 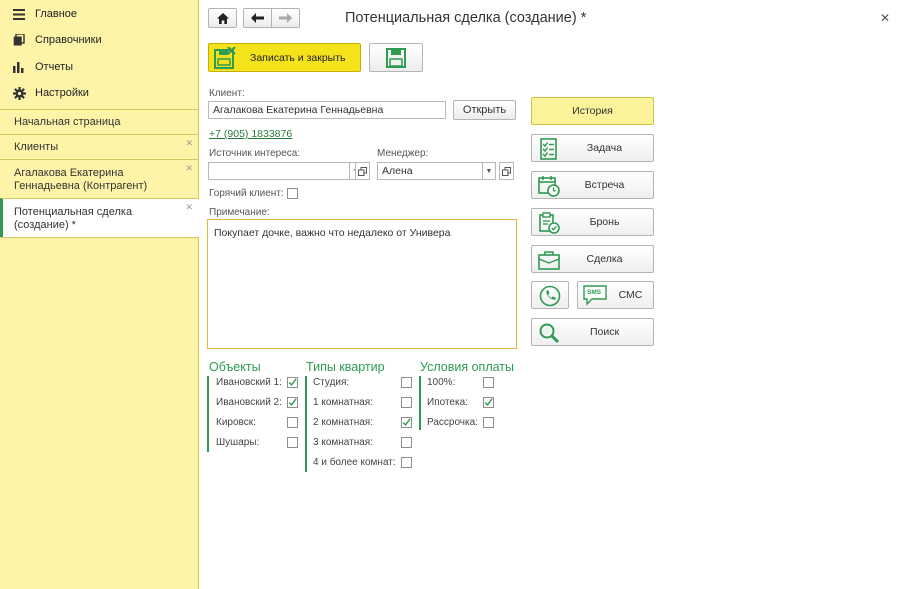 What do you see at coordinates (250, 134) in the screenshot?
I see `phone-link: +7 (905) 1833876` at bounding box center [250, 134].